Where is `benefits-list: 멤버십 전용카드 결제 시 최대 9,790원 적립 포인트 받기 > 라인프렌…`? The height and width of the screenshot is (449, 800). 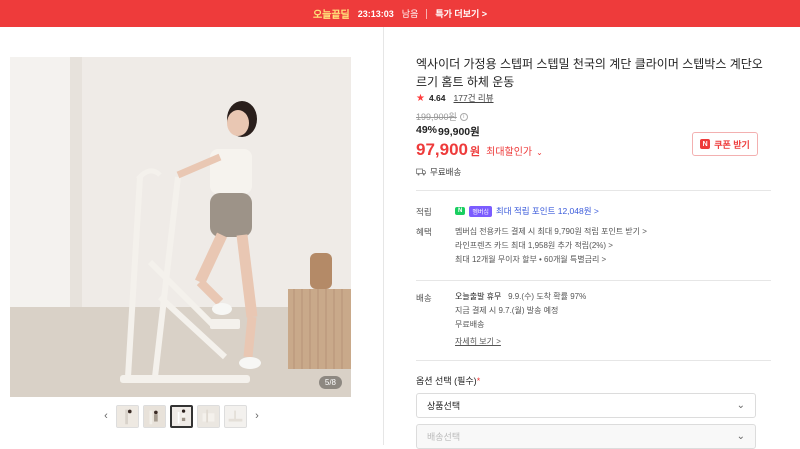
benefits-list: 멤버십 전용카드 결제 시 최대 9,790원 적립 포인트 받기 > 라인프렌… is located at coordinates (551, 246).